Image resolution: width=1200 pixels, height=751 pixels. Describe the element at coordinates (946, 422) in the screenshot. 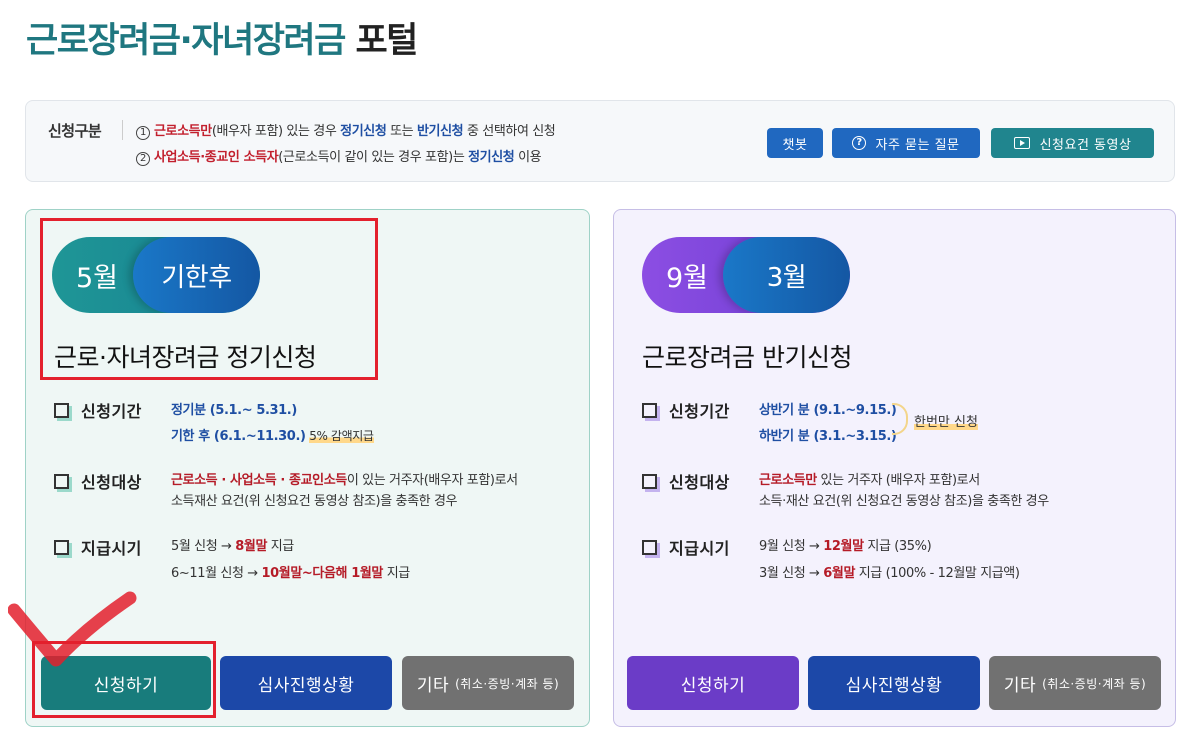

I see `once-note: 한번만 신청` at that location.